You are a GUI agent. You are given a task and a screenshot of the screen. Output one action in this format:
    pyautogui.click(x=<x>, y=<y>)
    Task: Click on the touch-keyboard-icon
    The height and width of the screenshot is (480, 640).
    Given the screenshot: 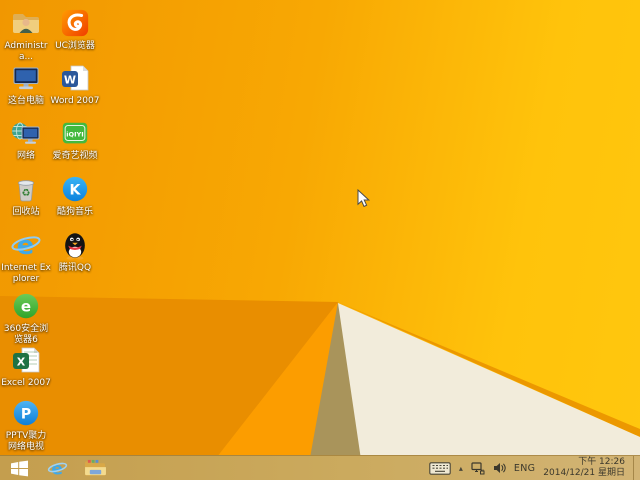 What is the action you would take?
    pyautogui.click(x=440, y=468)
    